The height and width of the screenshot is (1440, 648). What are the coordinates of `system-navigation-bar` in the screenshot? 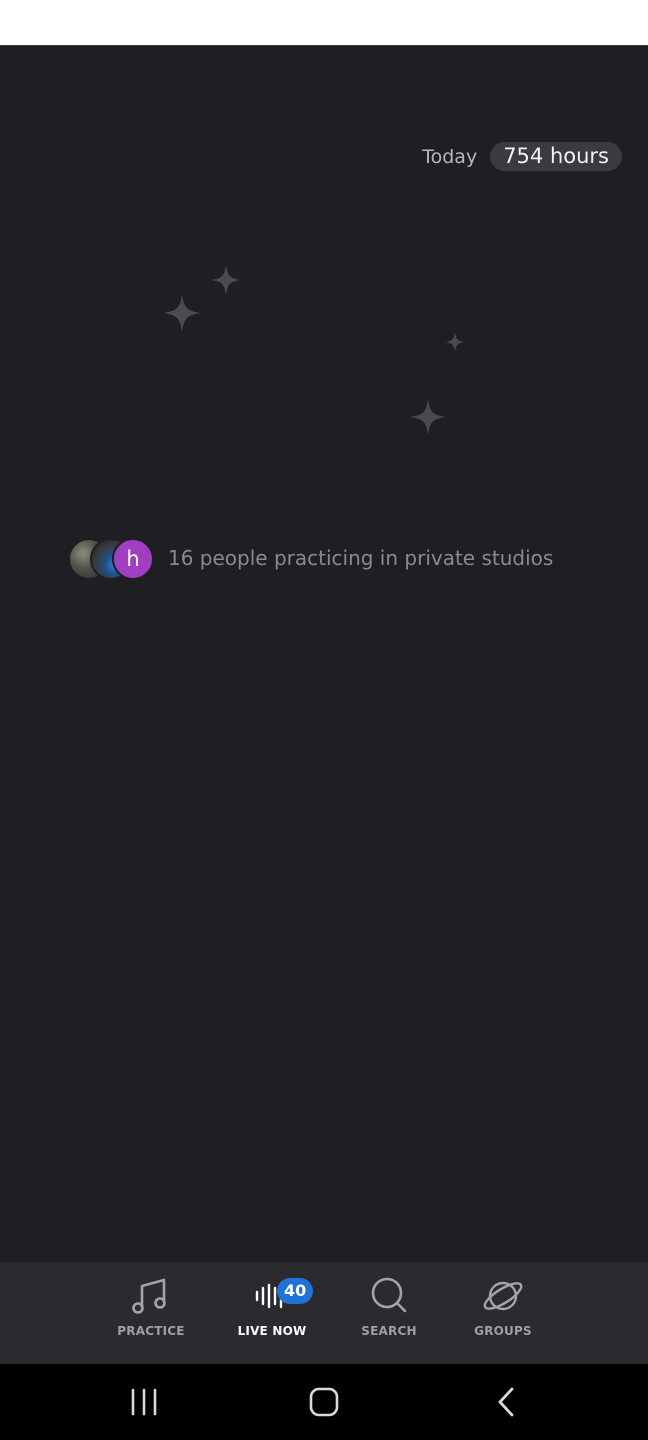 It's located at (324, 1402).